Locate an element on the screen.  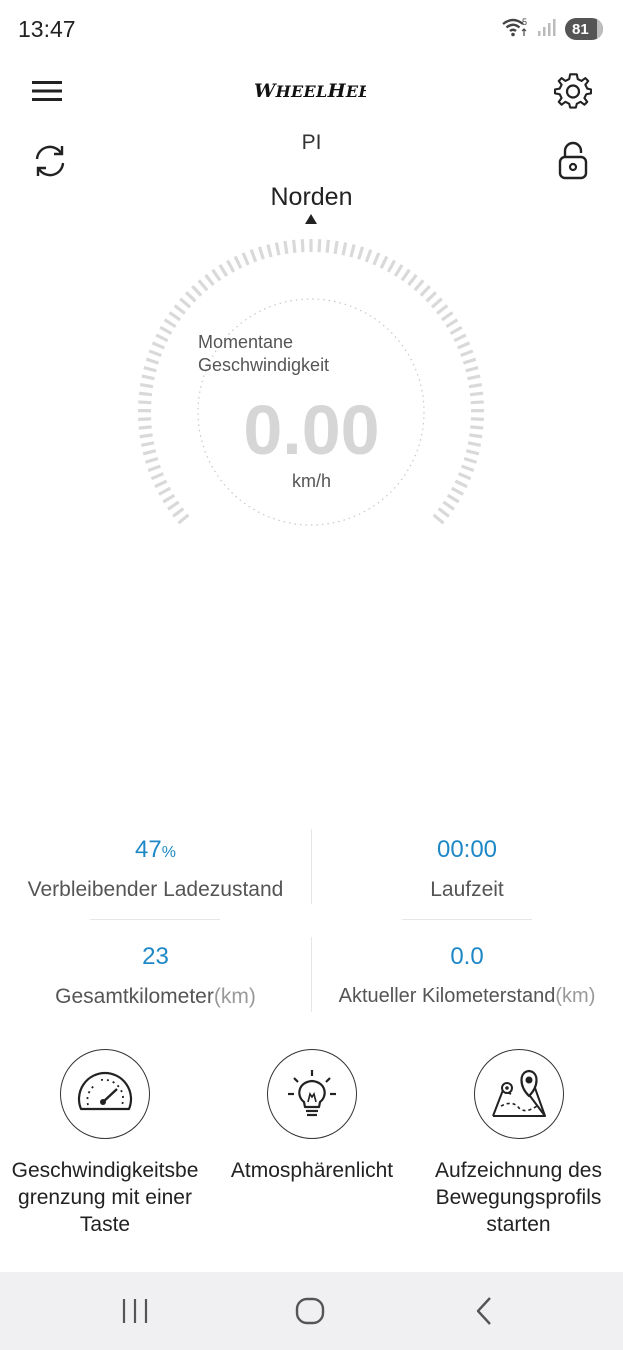
settings-button is located at coordinates (573, 91).